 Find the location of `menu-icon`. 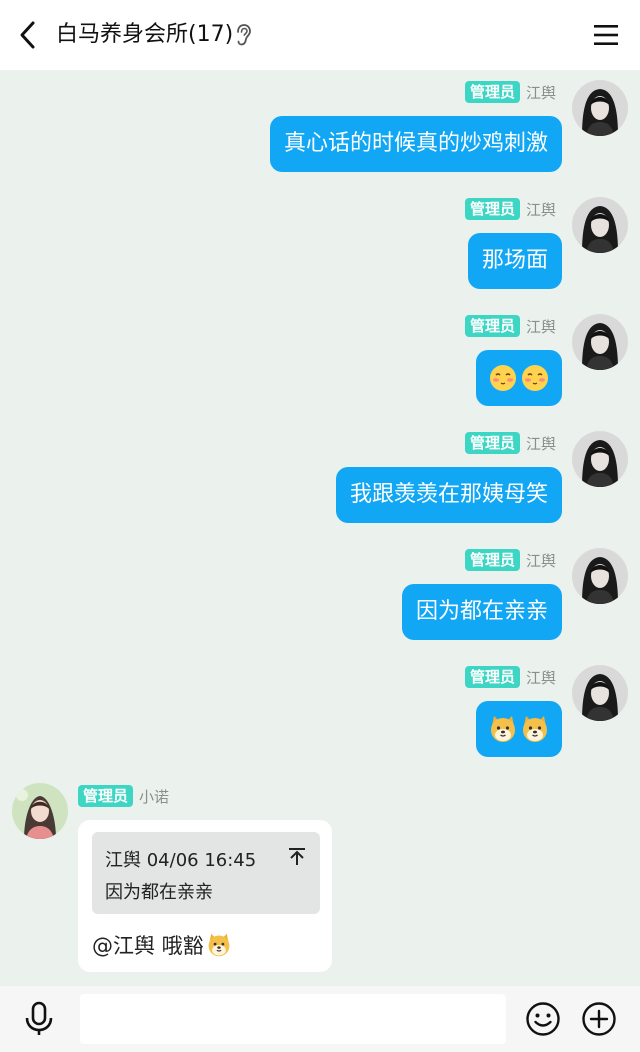

menu-icon is located at coordinates (606, 35).